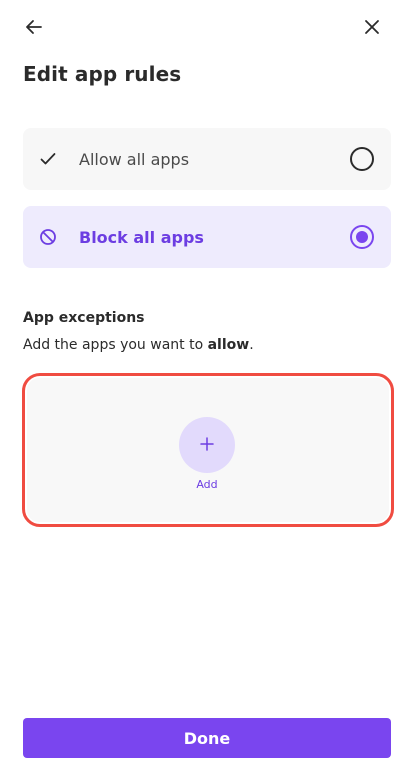 The image size is (411, 775). Describe the element at coordinates (207, 738) in the screenshot. I see `done-button: Done` at that location.